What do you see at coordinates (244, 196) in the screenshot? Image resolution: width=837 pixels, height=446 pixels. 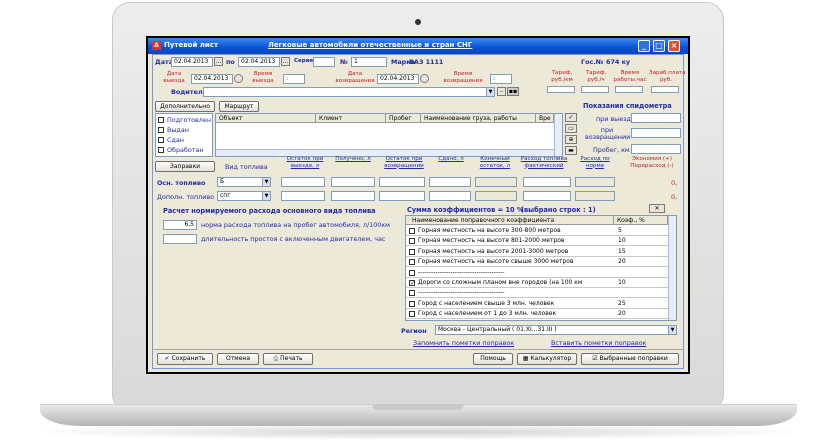 I see `extra-fuel-type-select: спг ▼` at bounding box center [244, 196].